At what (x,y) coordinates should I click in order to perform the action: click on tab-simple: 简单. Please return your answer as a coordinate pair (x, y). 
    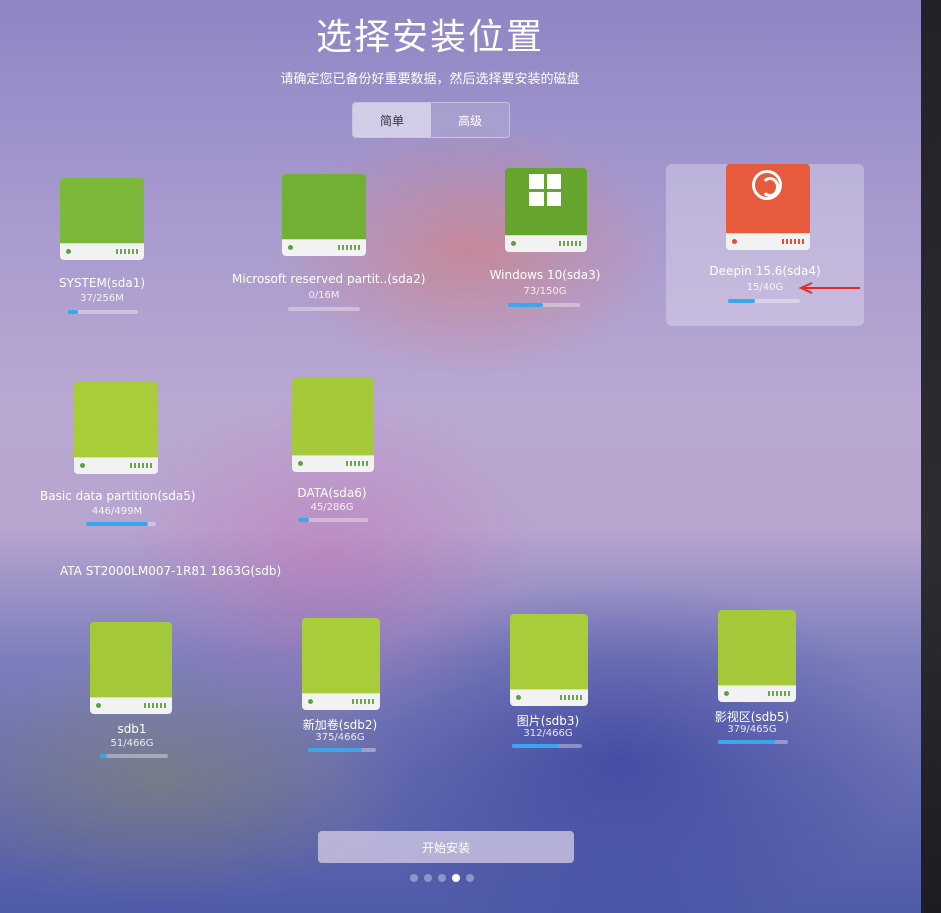
    Looking at the image, I should click on (392, 120).